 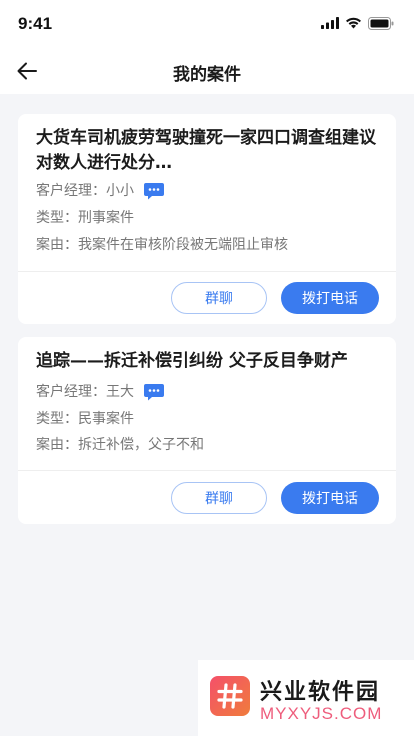 What do you see at coordinates (106, 419) in the screenshot?
I see `case-type: 民事案件` at bounding box center [106, 419].